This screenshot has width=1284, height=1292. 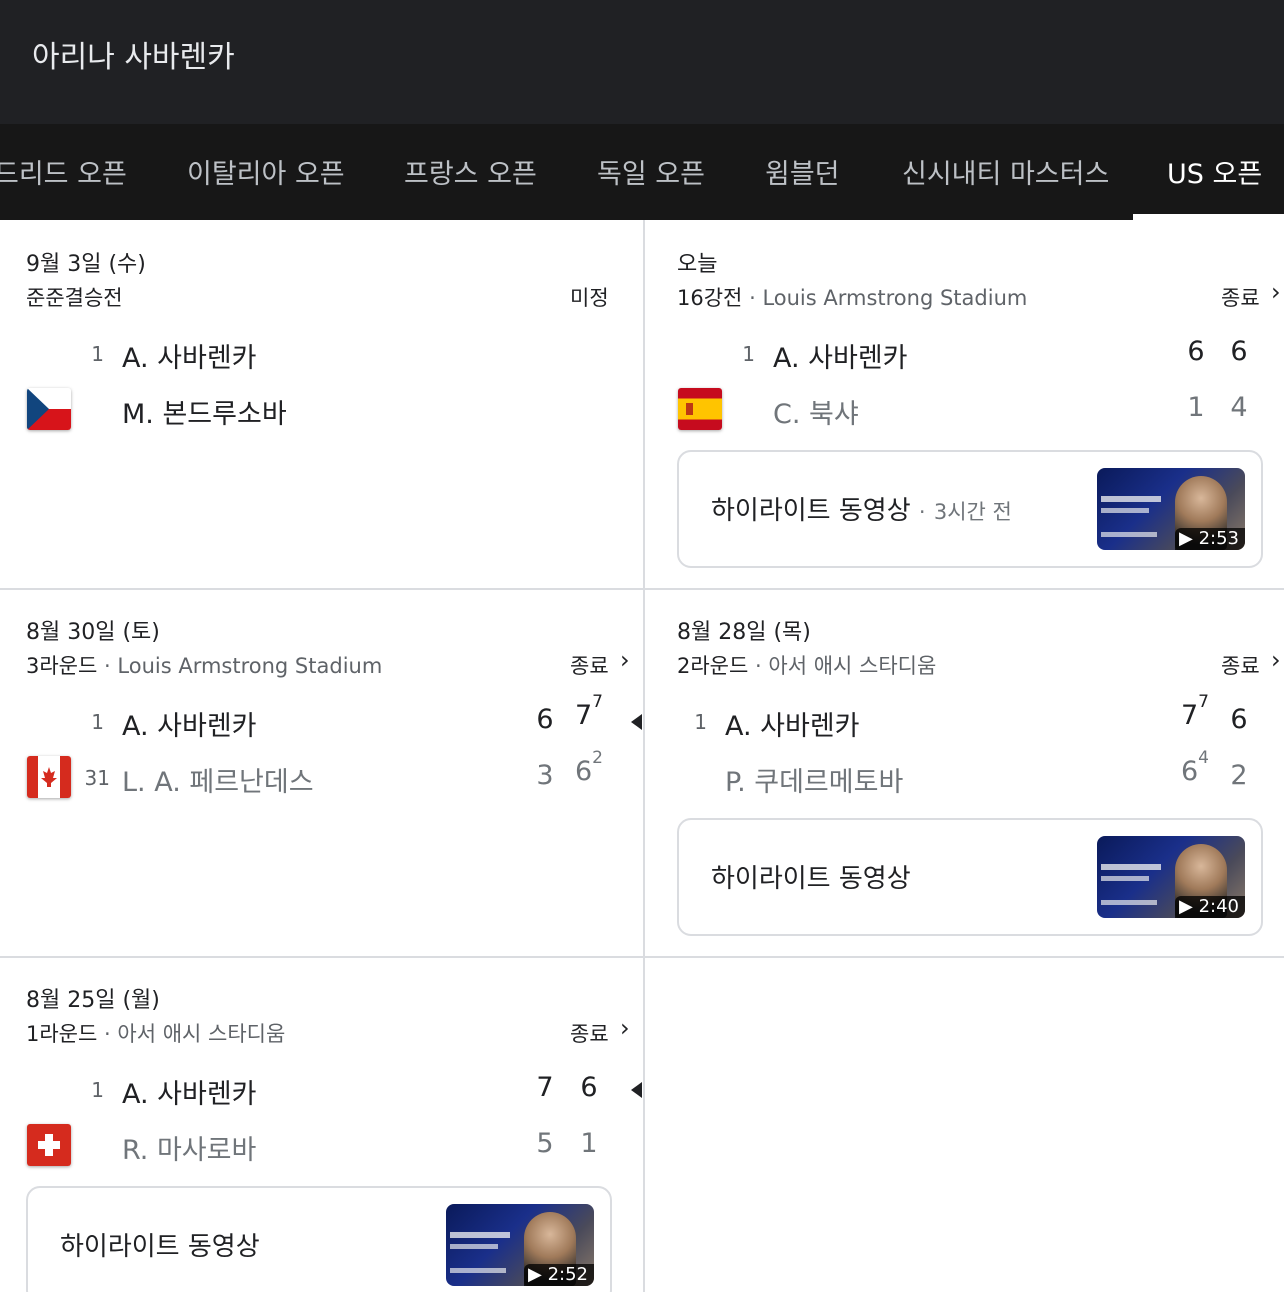 What do you see at coordinates (814, 779) in the screenshot?
I see `player-name: P. 쿠데르메토바` at bounding box center [814, 779].